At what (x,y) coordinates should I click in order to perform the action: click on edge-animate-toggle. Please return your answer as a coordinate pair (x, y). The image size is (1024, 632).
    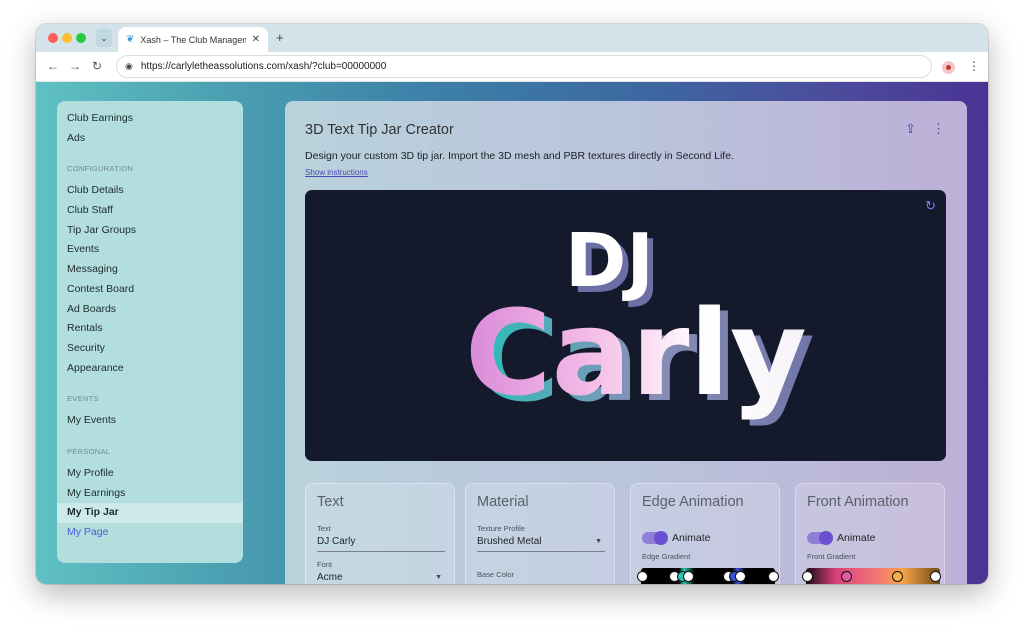
    Looking at the image, I should click on (655, 538).